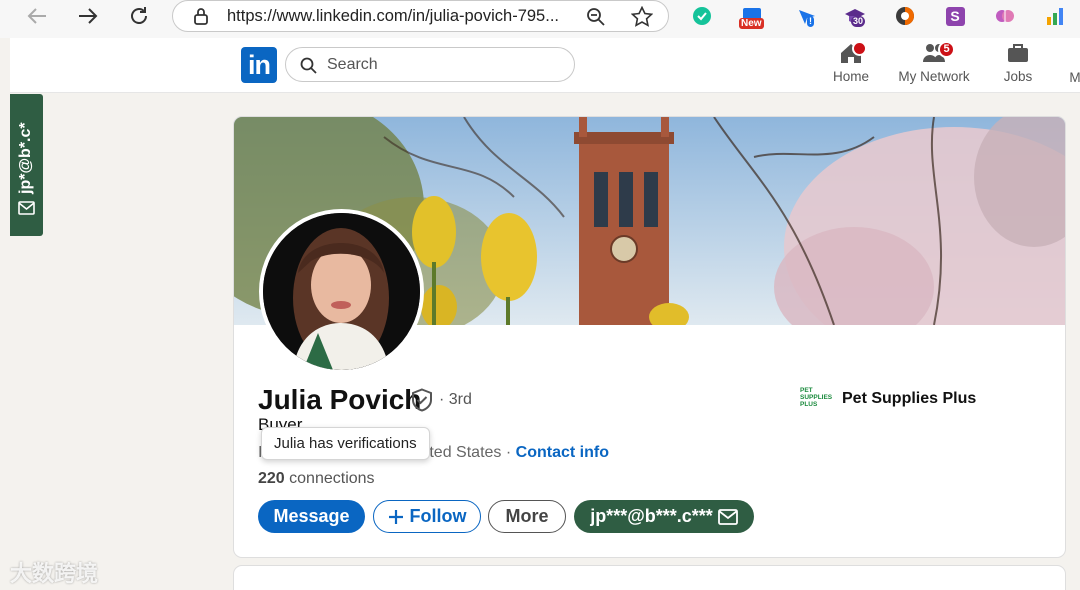 This screenshot has height=590, width=1080. I want to click on jobs-briefcase-icon, so click(1018, 53).